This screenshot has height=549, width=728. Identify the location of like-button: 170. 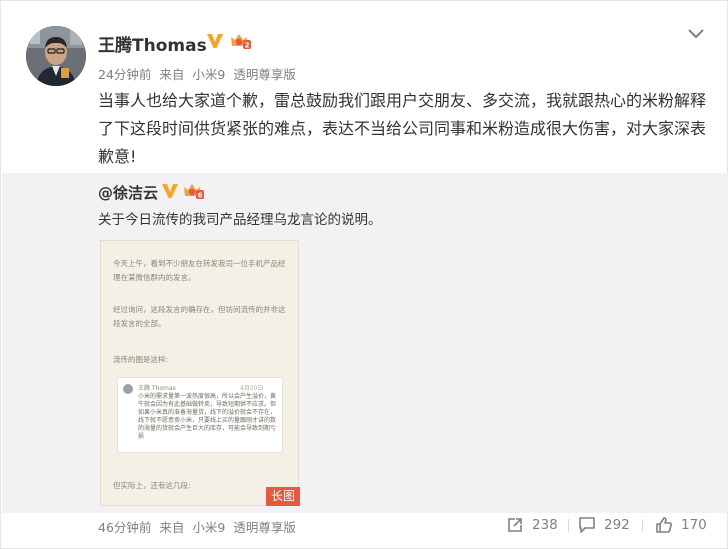
(681, 525).